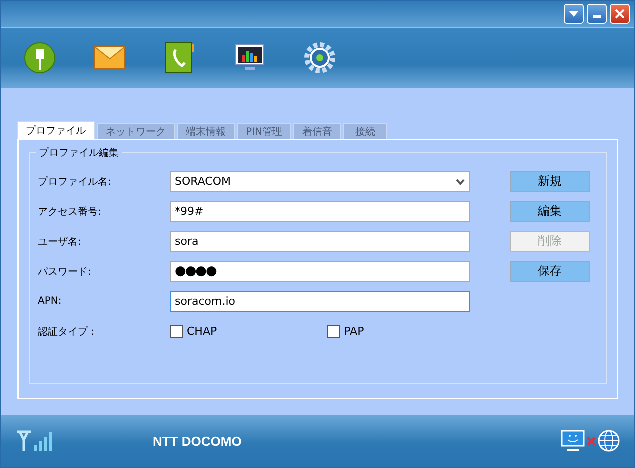 The width and height of the screenshot is (635, 468). I want to click on settings-icon, so click(320, 58).